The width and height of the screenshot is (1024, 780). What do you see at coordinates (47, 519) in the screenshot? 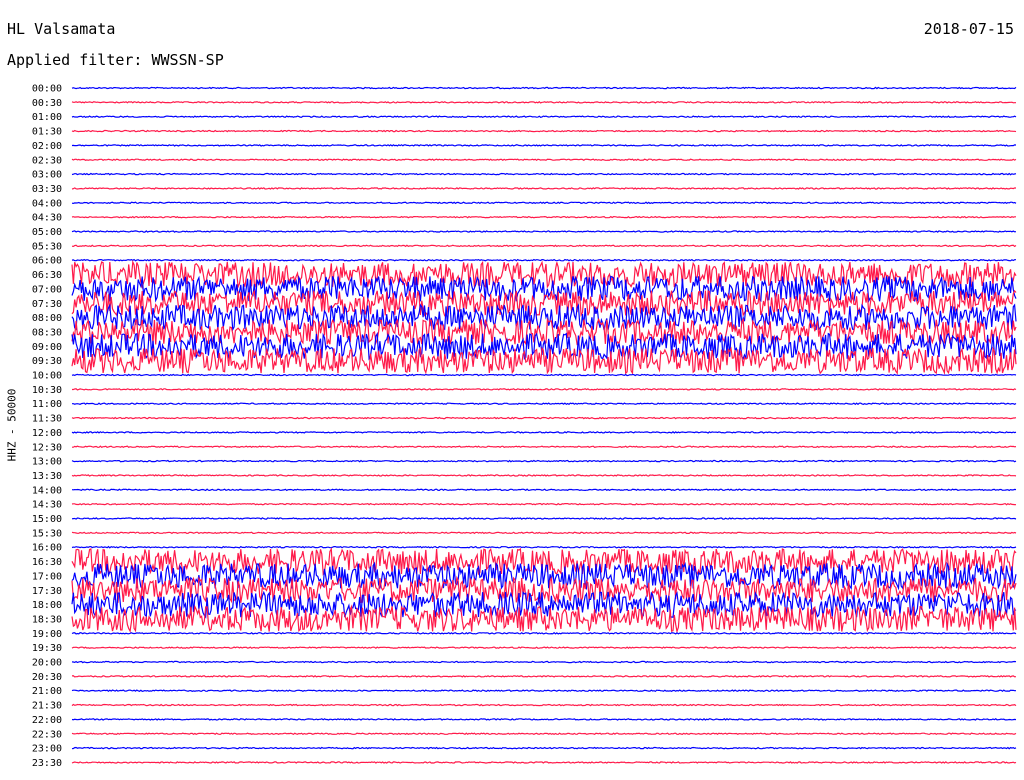
I see `time-tick-label: 15:00` at bounding box center [47, 519].